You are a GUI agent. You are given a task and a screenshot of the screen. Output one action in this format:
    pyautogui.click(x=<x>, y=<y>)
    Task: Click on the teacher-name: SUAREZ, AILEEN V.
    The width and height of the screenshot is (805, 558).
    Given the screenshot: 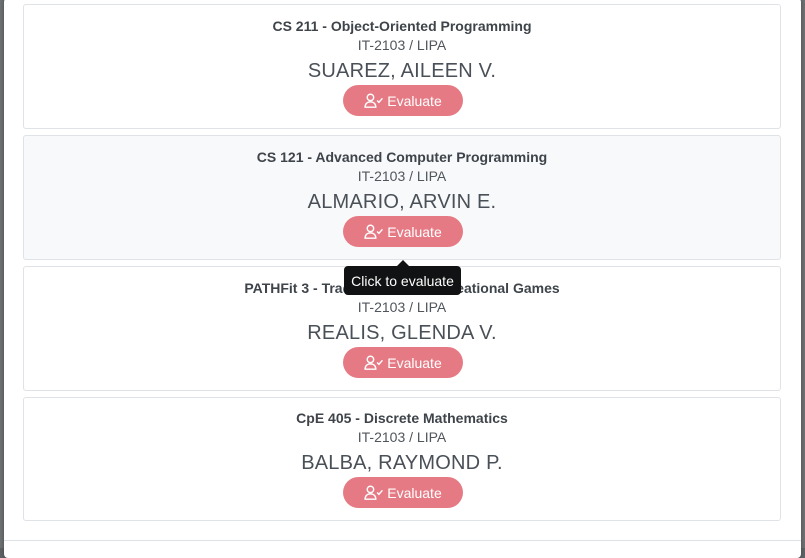 What is the action you would take?
    pyautogui.click(x=402, y=71)
    